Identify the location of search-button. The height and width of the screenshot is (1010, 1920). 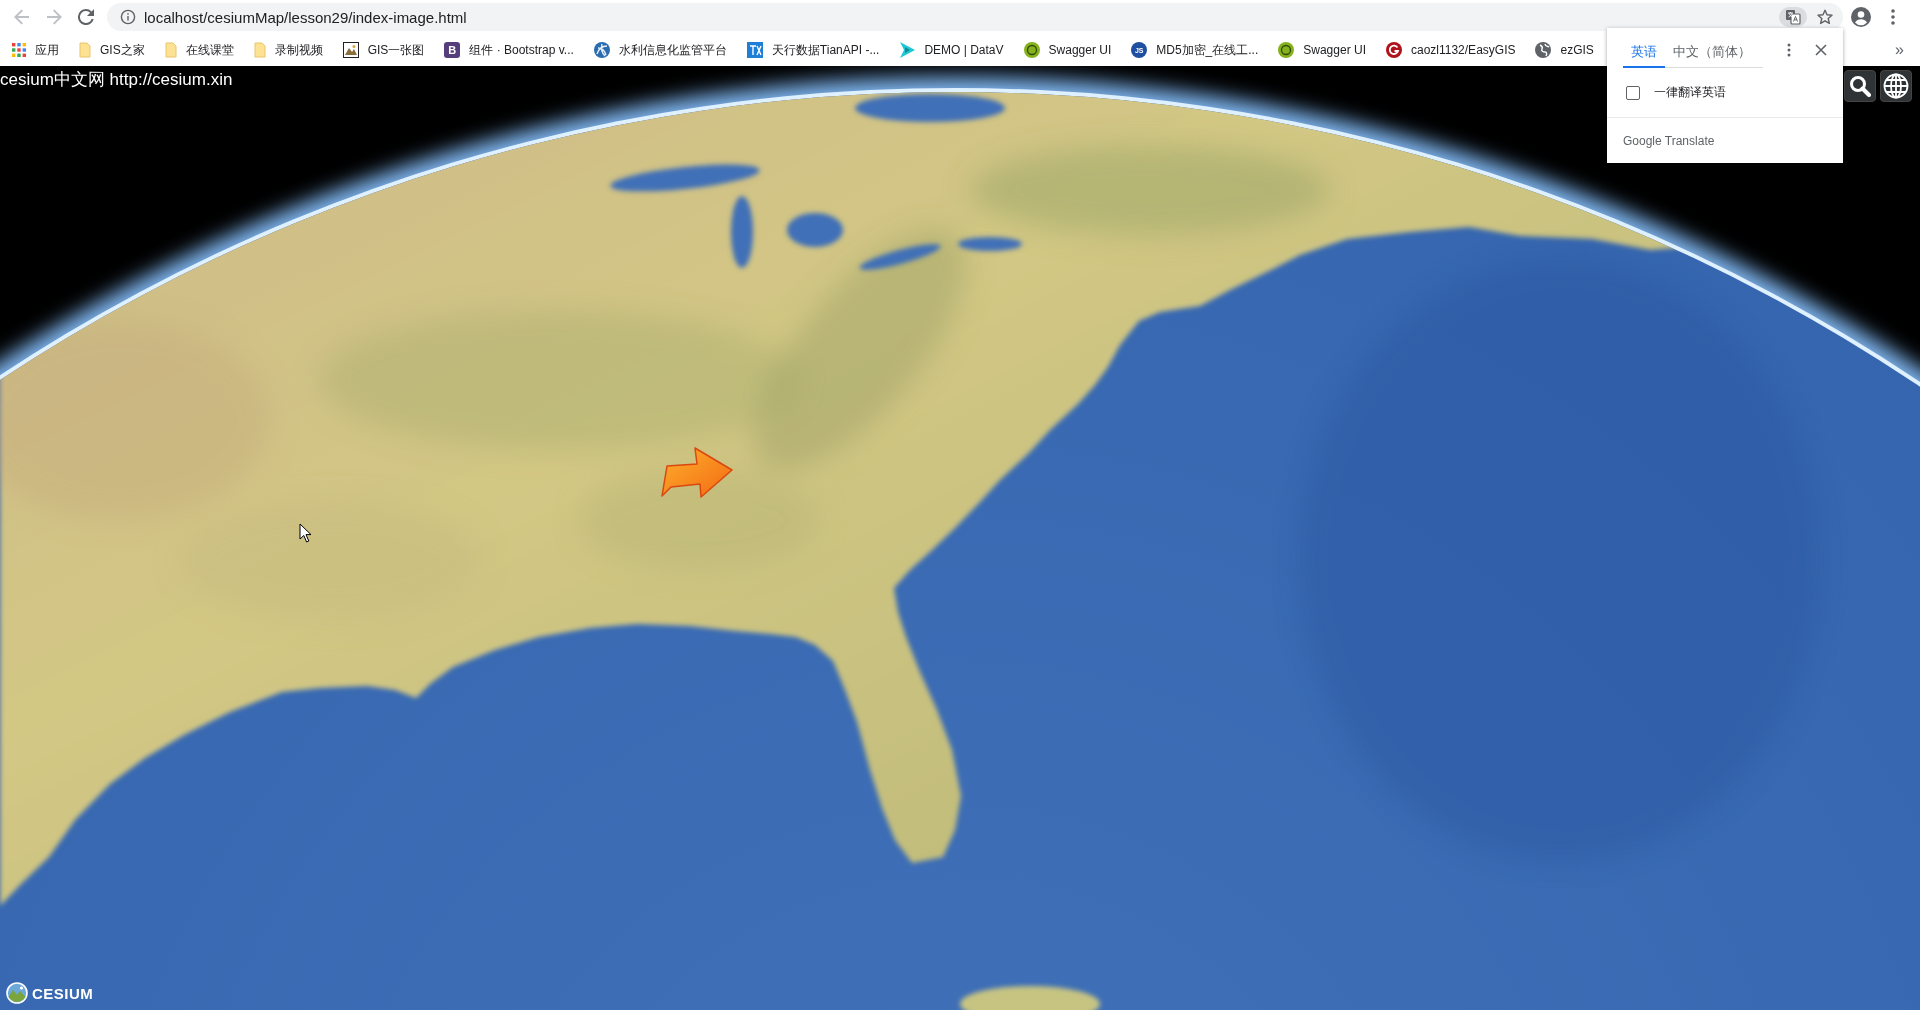
(1860, 86).